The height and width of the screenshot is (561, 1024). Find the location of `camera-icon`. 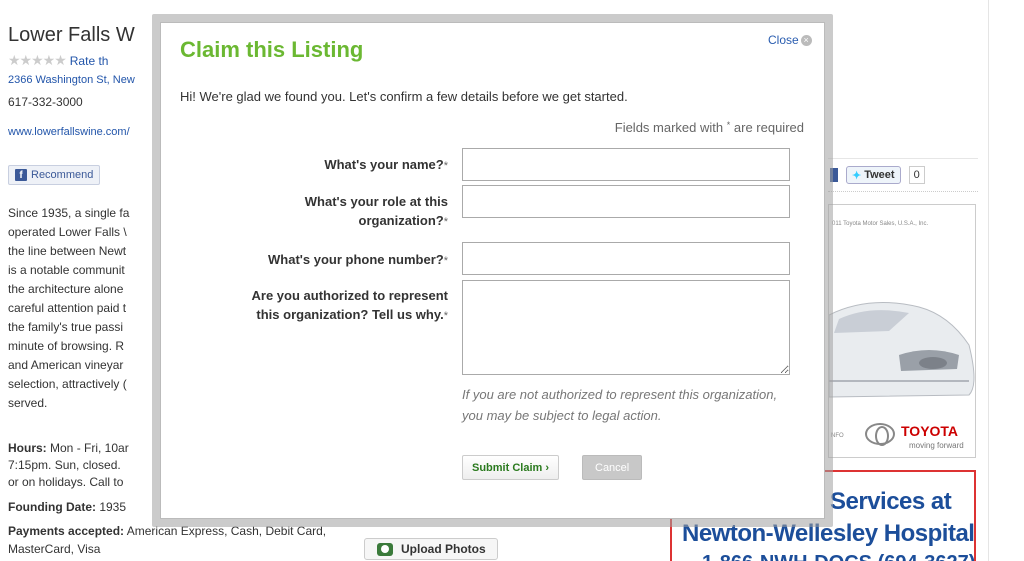

camera-icon is located at coordinates (385, 549).